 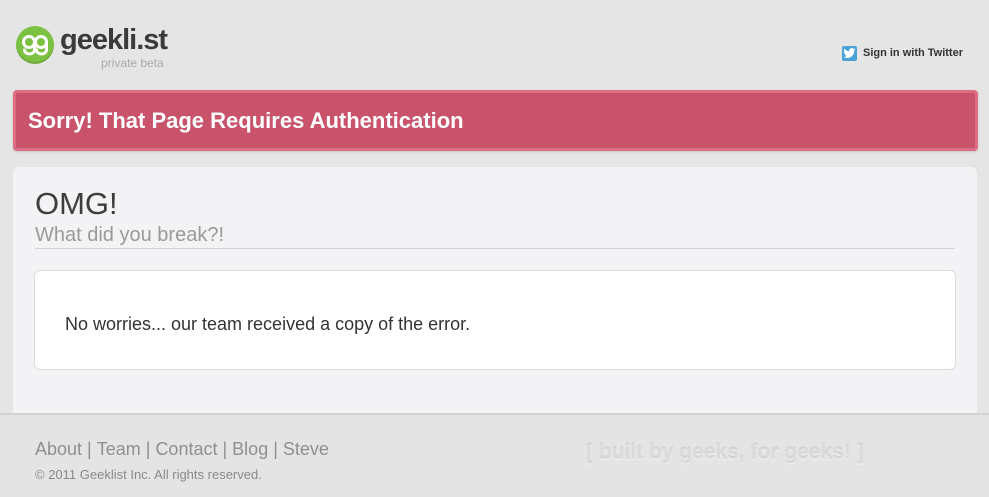 I want to click on twitter-icon, so click(x=849, y=53).